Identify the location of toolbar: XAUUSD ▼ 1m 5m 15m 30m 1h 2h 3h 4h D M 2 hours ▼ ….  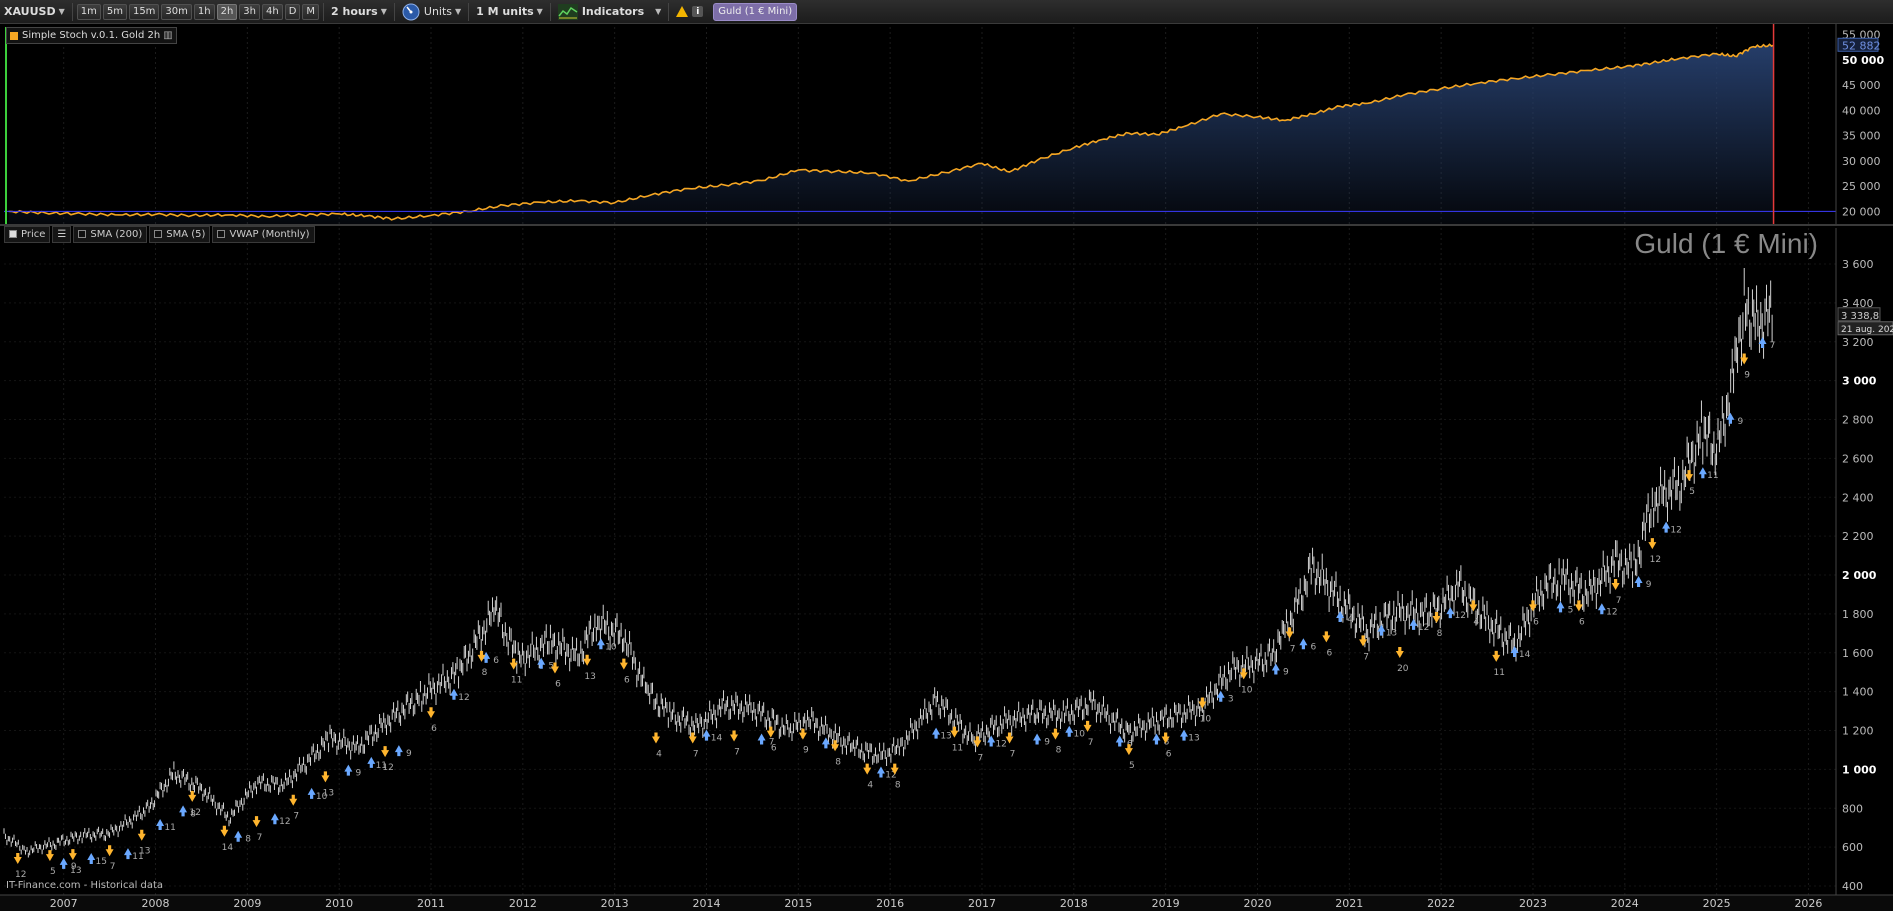
(946, 12).